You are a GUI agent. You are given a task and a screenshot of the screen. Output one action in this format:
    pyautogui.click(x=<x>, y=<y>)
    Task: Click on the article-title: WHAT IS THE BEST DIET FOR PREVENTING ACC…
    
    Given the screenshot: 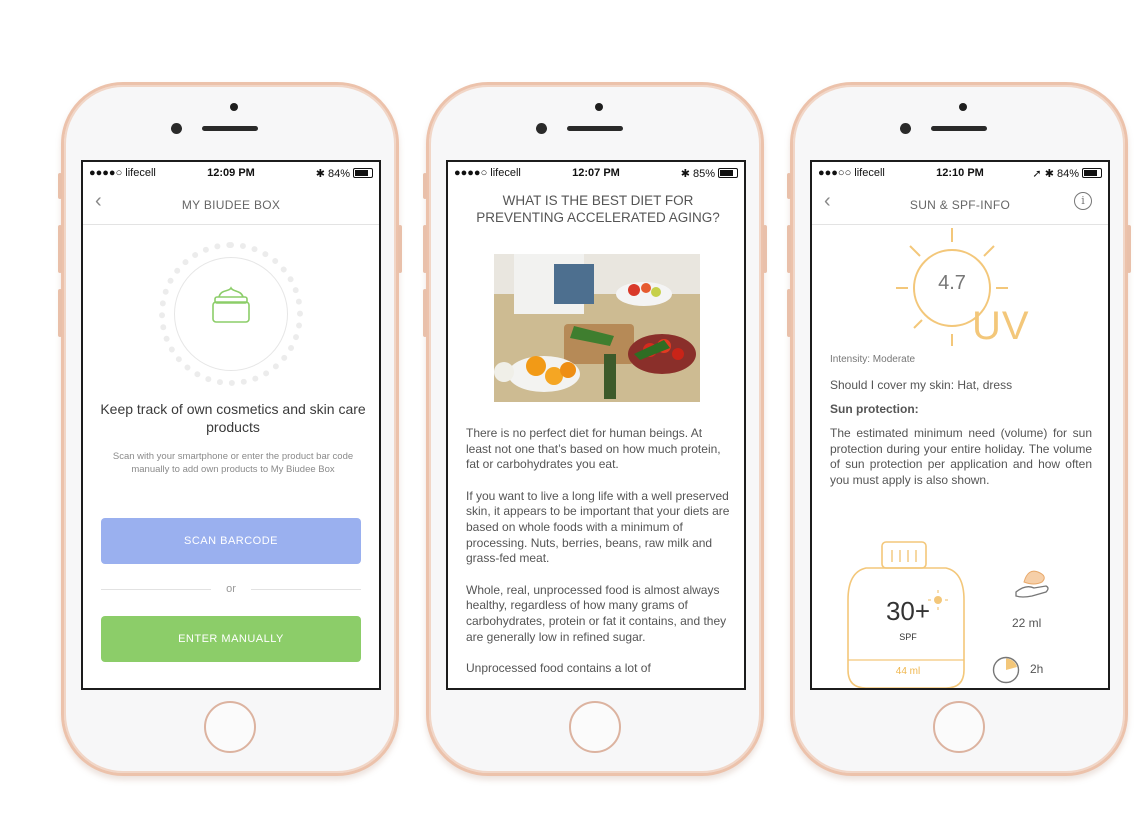 What is the action you would take?
    pyautogui.click(x=598, y=209)
    